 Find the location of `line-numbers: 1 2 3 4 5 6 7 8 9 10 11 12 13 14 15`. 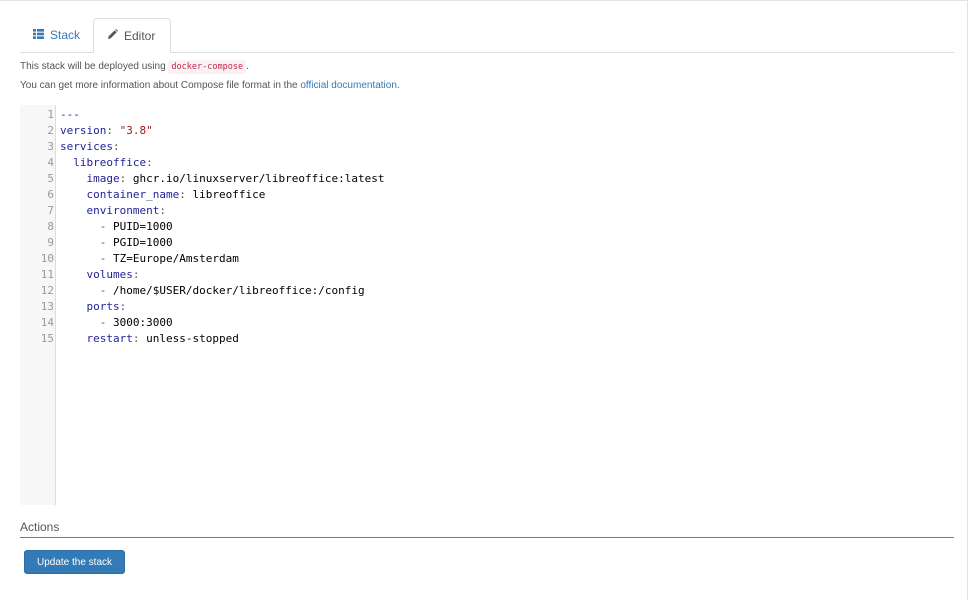

line-numbers: 1 2 3 4 5 6 7 8 9 10 11 12 13 14 15 is located at coordinates (47, 226).